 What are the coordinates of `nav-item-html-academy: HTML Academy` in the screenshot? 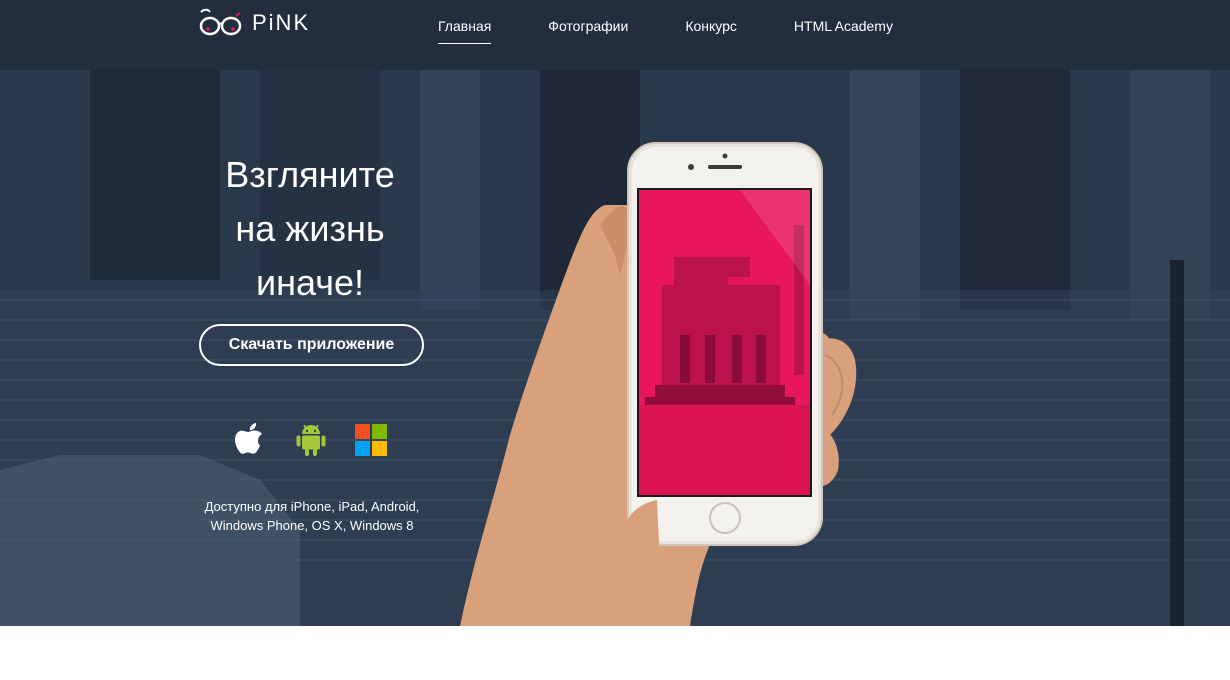 It's located at (843, 31).